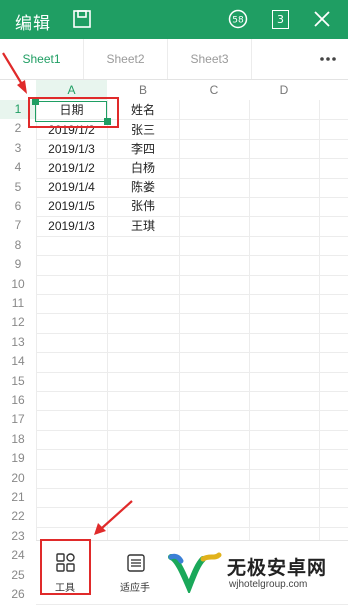  Describe the element at coordinates (18, 342) in the screenshot. I see `row-header: 13` at that location.